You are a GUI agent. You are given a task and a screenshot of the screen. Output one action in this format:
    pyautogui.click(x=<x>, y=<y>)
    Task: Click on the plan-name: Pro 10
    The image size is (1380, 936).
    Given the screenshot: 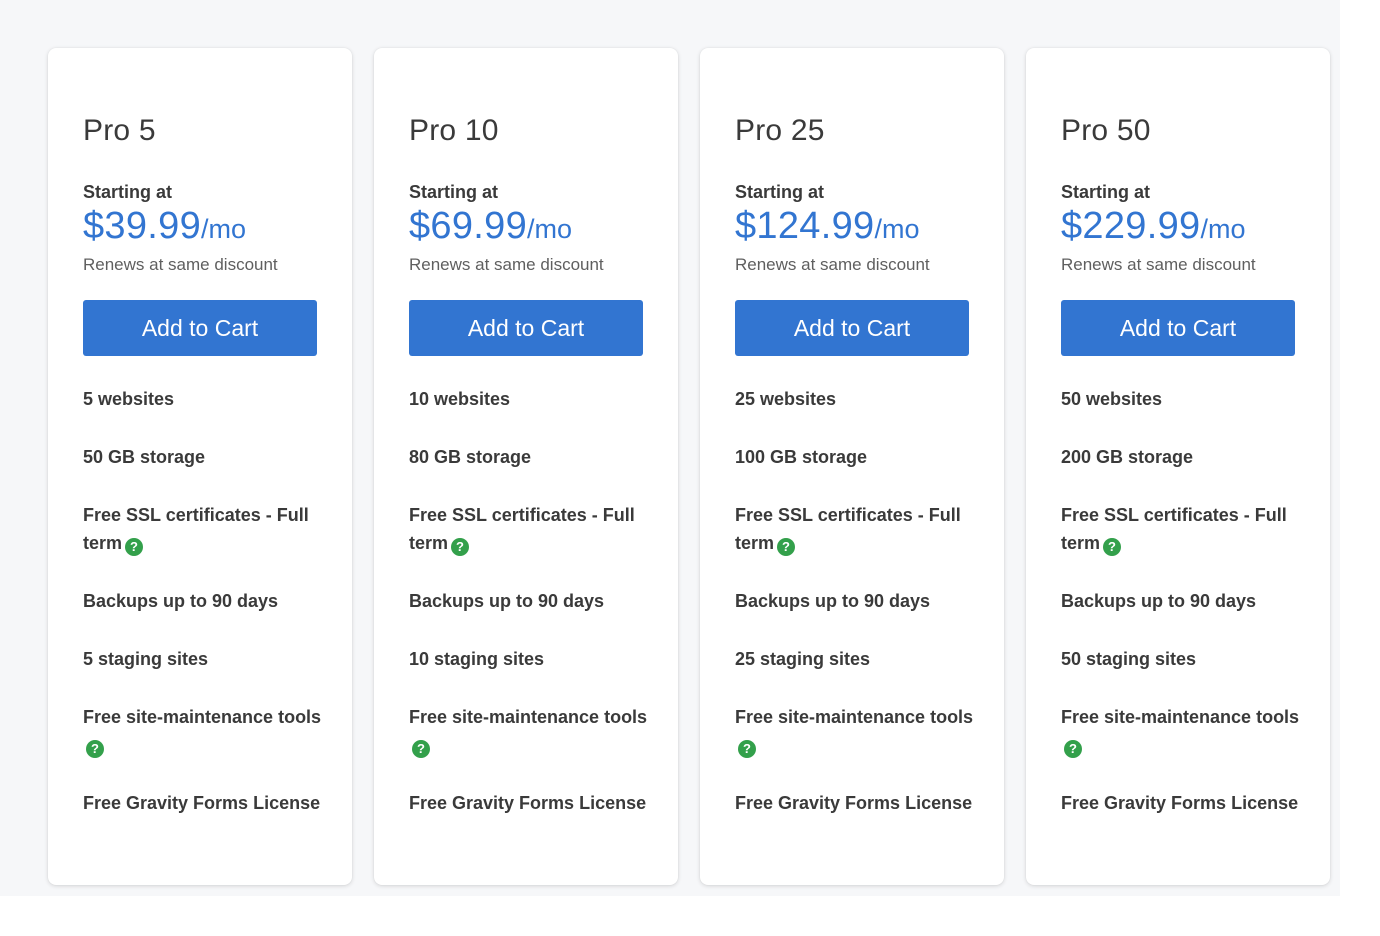 What is the action you would take?
    pyautogui.click(x=454, y=130)
    